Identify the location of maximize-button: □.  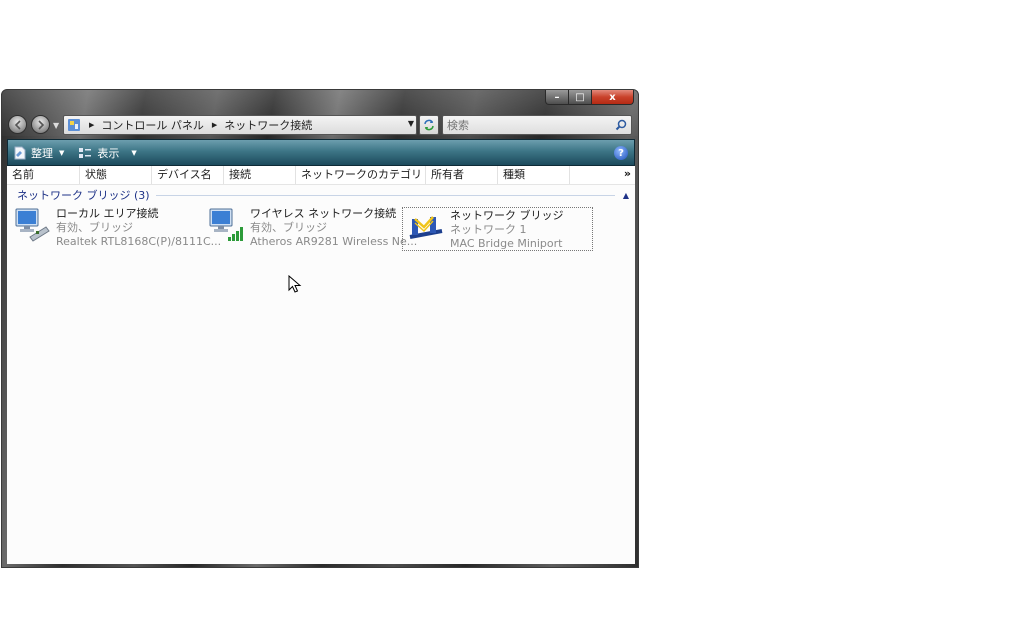
(580, 97).